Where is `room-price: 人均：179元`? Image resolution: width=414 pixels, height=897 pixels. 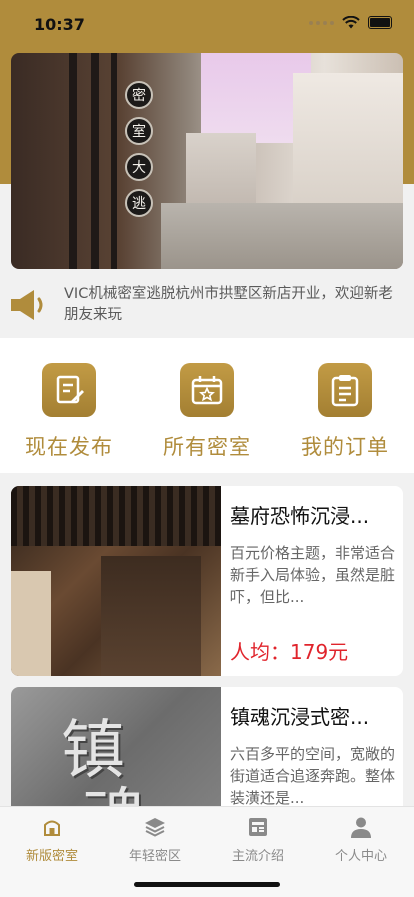 room-price: 人均：179元 is located at coordinates (289, 652).